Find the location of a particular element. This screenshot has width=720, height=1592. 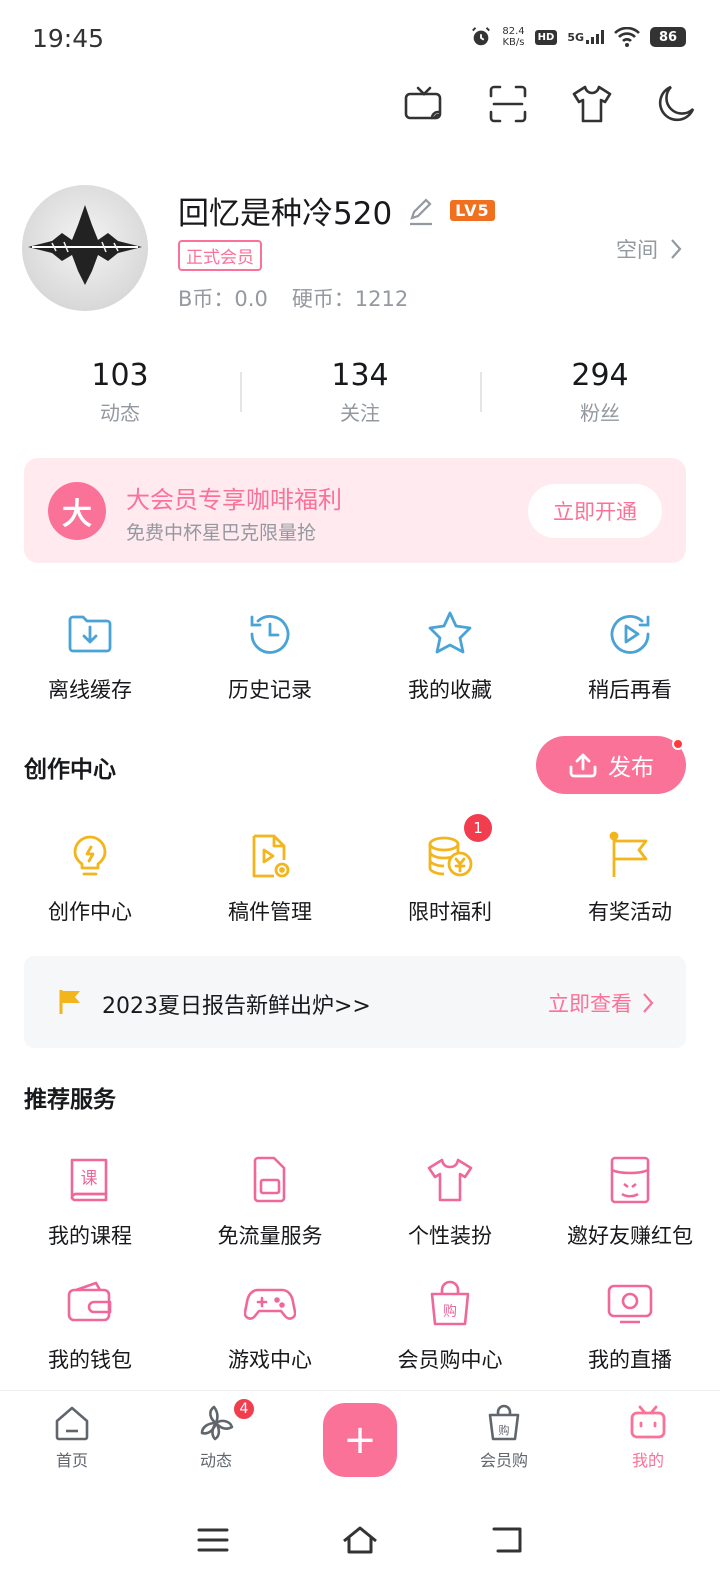

report-action-label: 立即查看 is located at coordinates (590, 1004).